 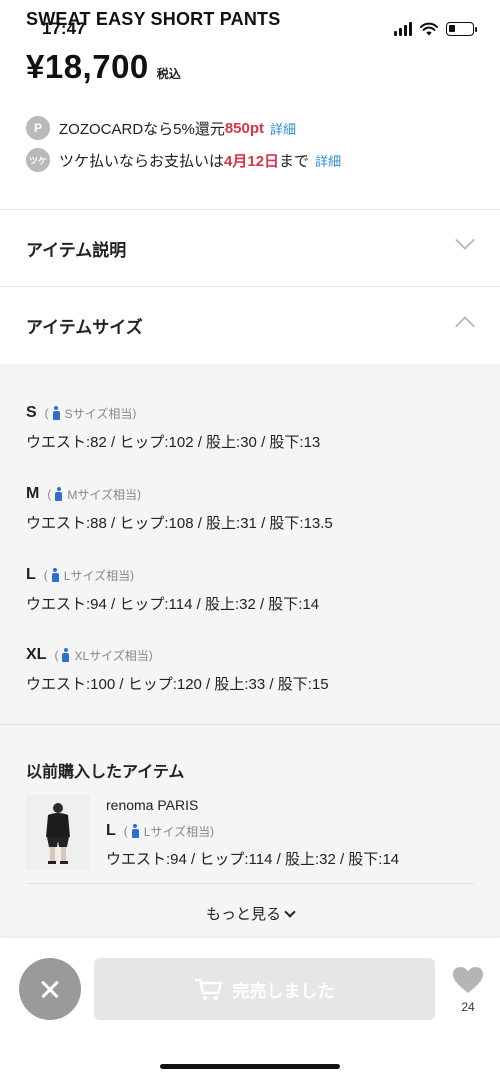 What do you see at coordinates (84, 327) in the screenshot?
I see `accordion-label: アイテムサイズ` at bounding box center [84, 327].